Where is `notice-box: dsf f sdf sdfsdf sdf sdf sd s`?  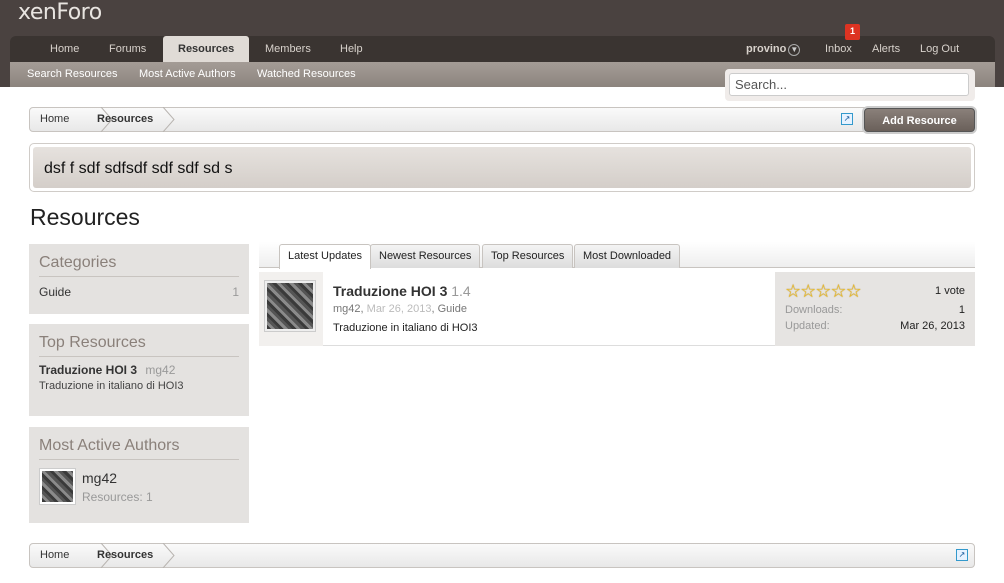 notice-box: dsf f sdf sdfsdf sdf sdf sd s is located at coordinates (502, 167).